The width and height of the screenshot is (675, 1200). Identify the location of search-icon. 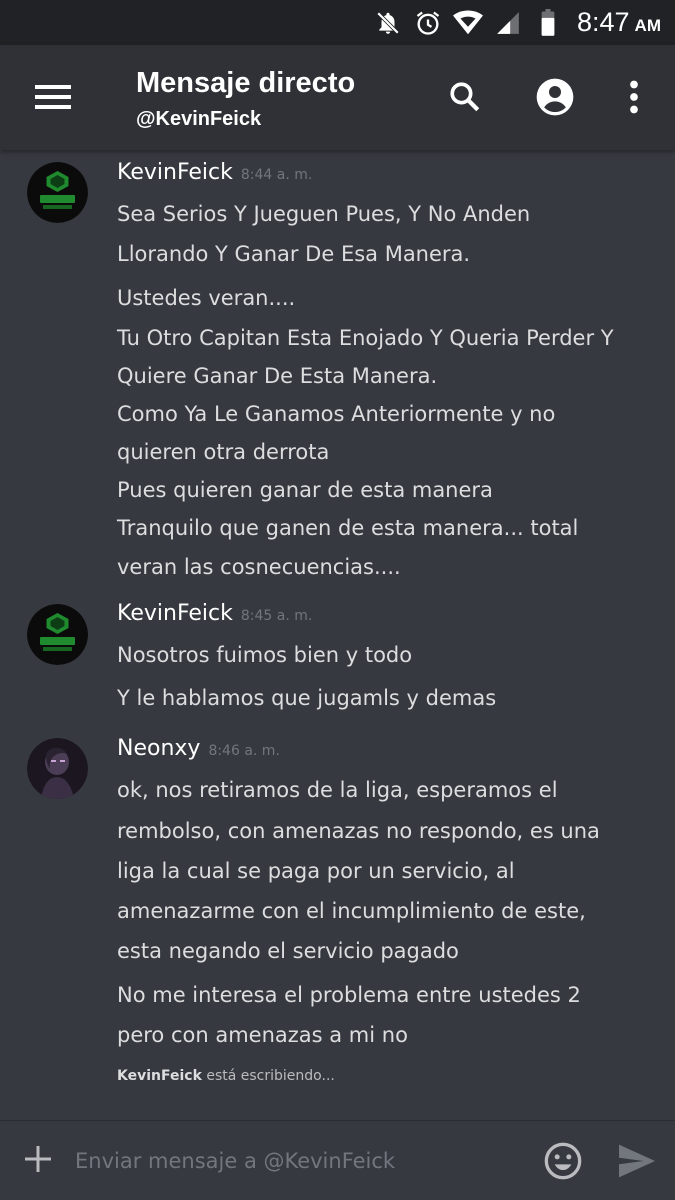
(465, 97).